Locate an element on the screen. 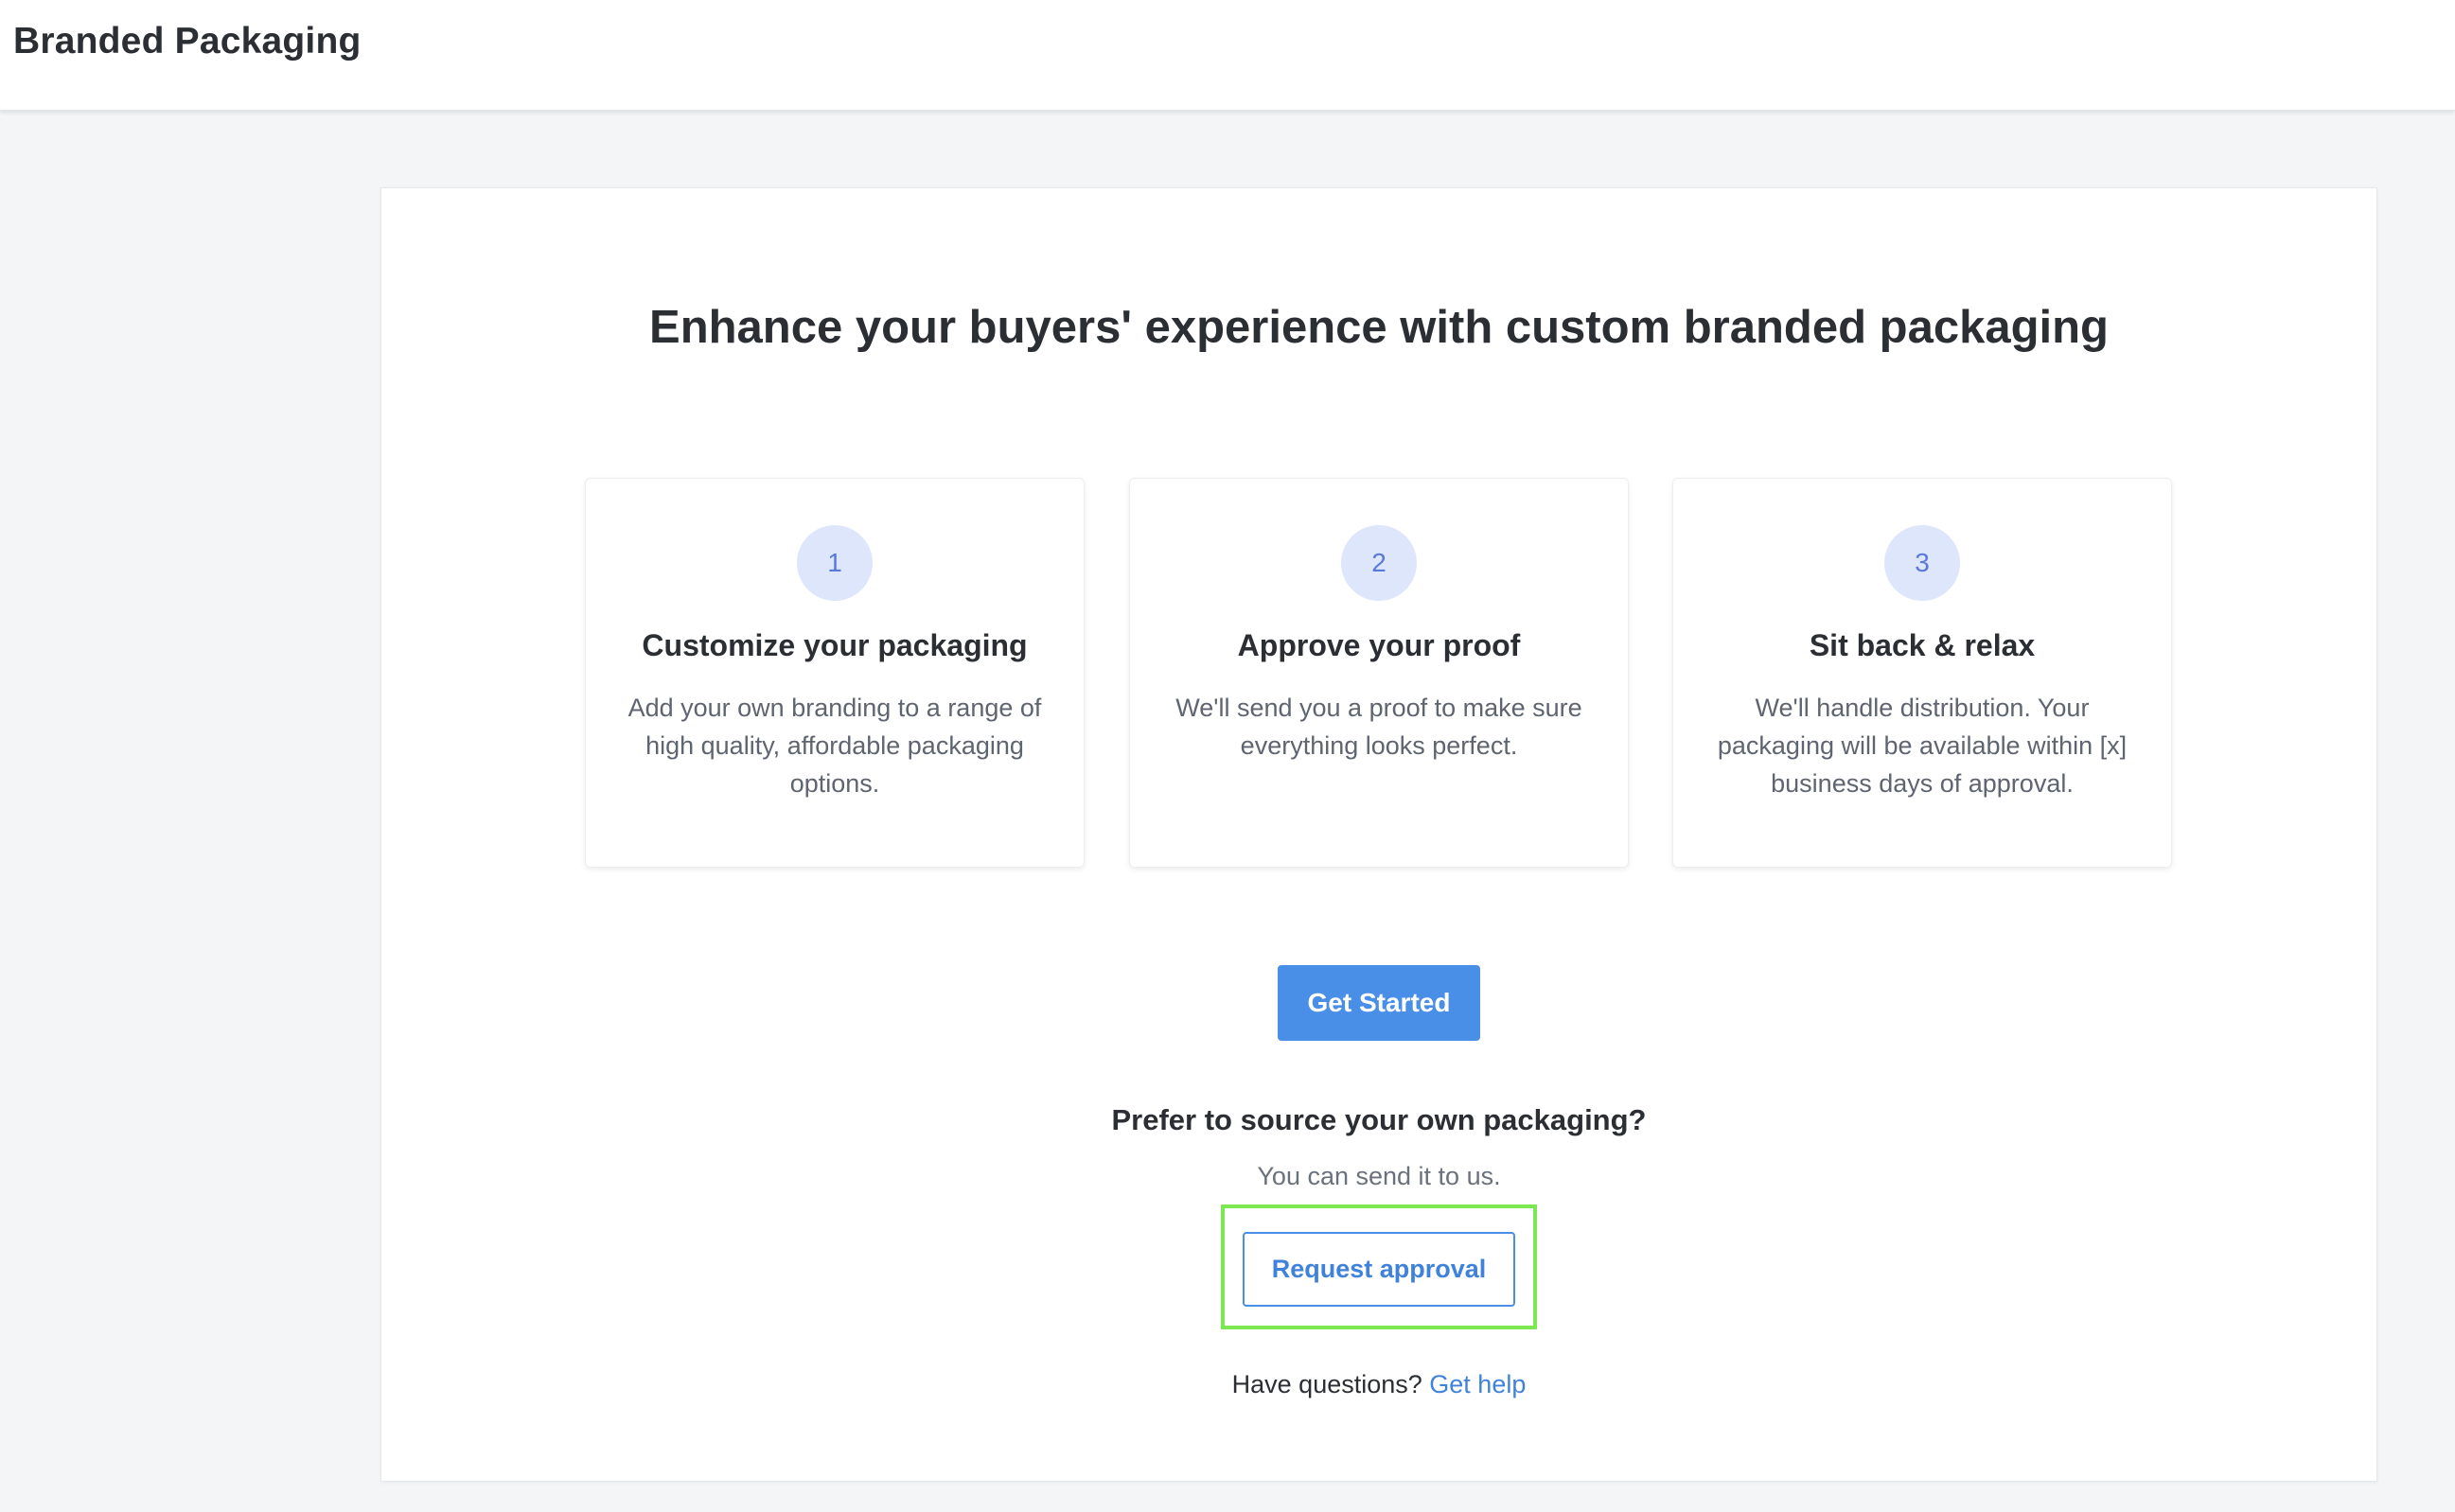 The width and height of the screenshot is (2455, 1512). page-title: Branded Packaging is located at coordinates (187, 41).